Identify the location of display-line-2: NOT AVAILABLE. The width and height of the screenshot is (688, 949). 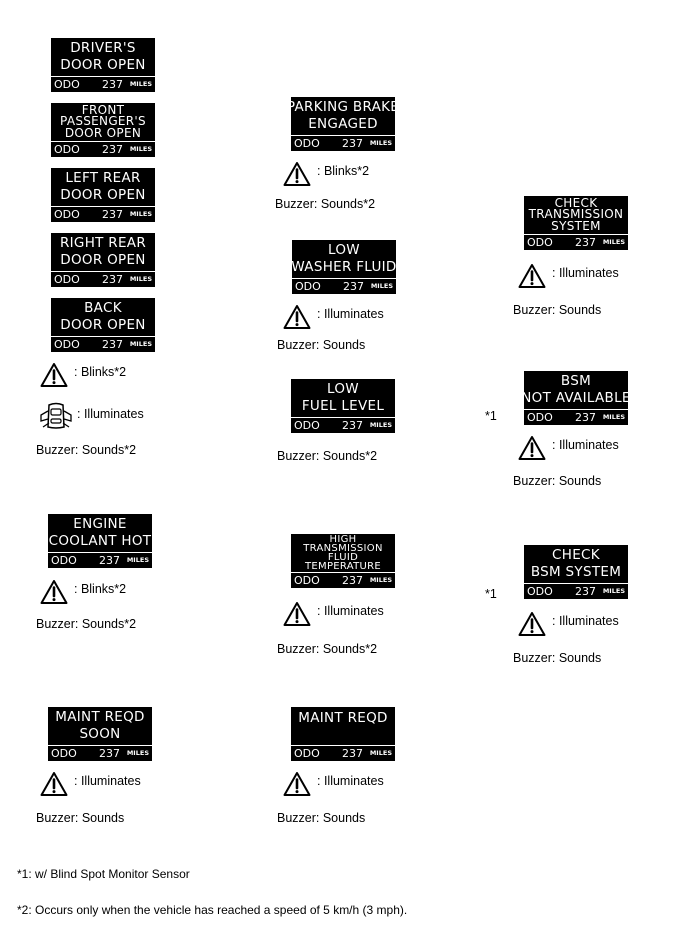
(576, 398).